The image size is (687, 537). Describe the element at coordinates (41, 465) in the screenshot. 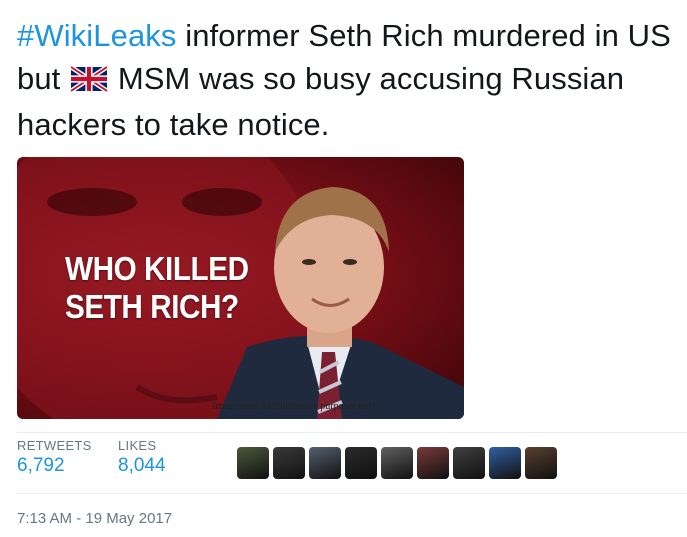

I see `retweets-count: 6,792` at that location.